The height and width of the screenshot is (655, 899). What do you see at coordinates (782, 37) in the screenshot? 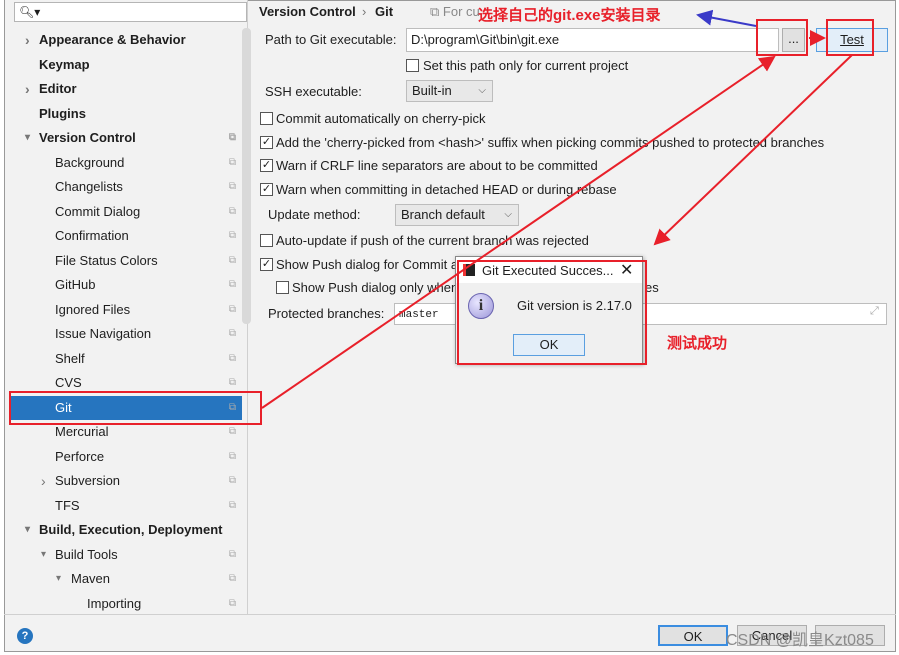
I see `browse-highlight` at bounding box center [782, 37].